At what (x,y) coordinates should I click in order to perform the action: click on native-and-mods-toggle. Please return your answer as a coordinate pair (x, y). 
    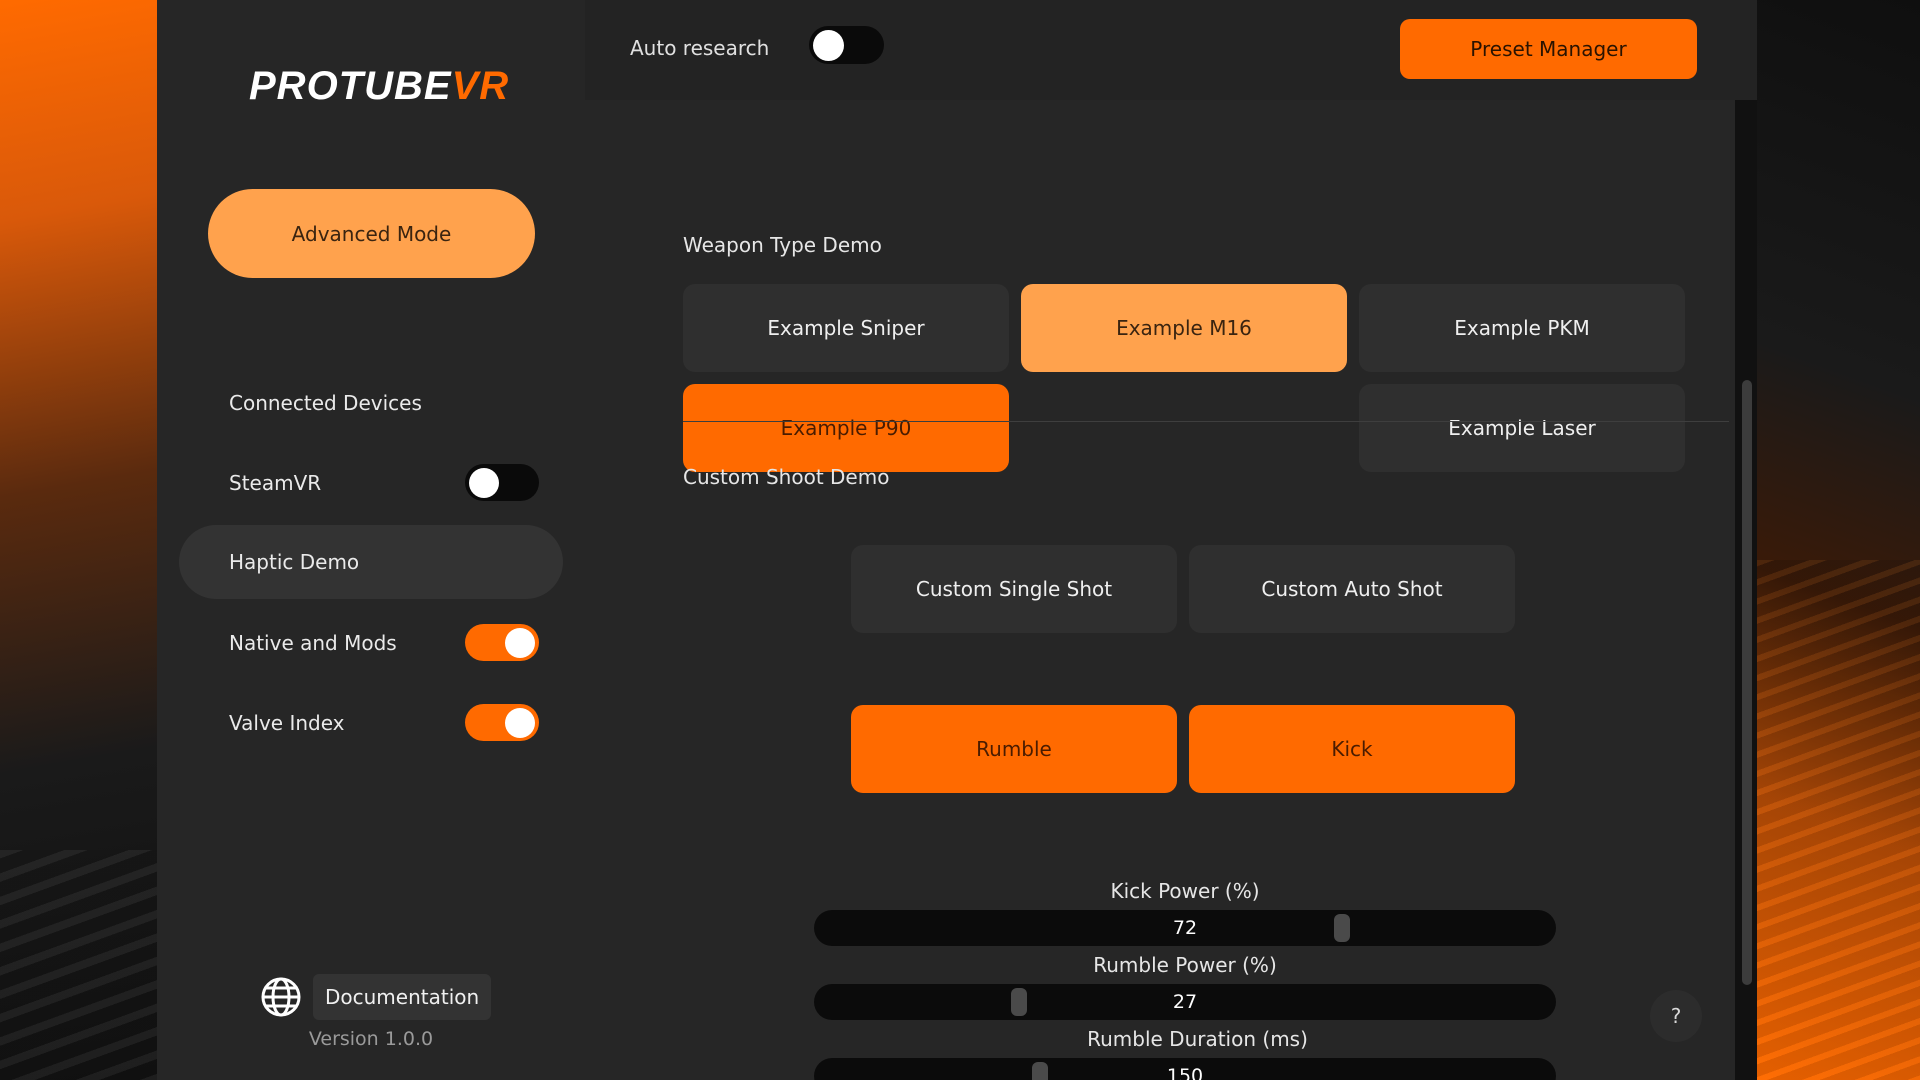
    Looking at the image, I should click on (502, 642).